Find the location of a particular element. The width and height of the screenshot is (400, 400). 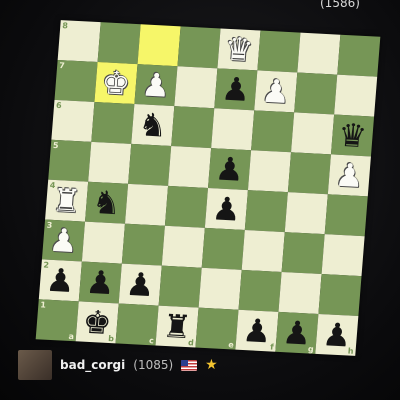

player-rating: (1085) is located at coordinates (153, 365).